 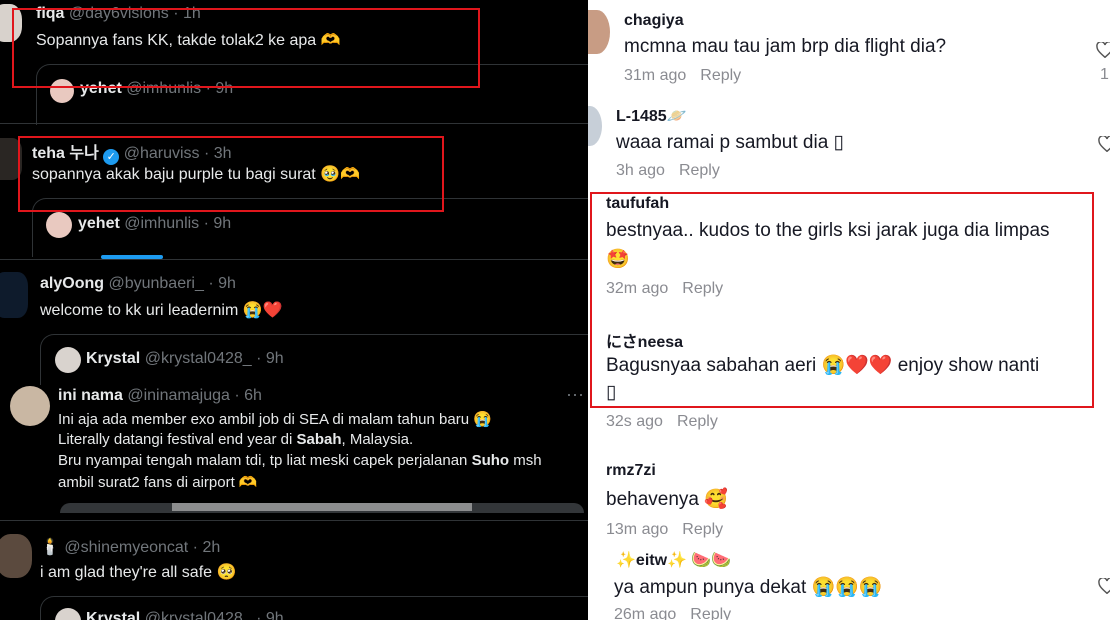 What do you see at coordinates (654, 21) in the screenshot?
I see `comment-author: chagiya` at bounding box center [654, 21].